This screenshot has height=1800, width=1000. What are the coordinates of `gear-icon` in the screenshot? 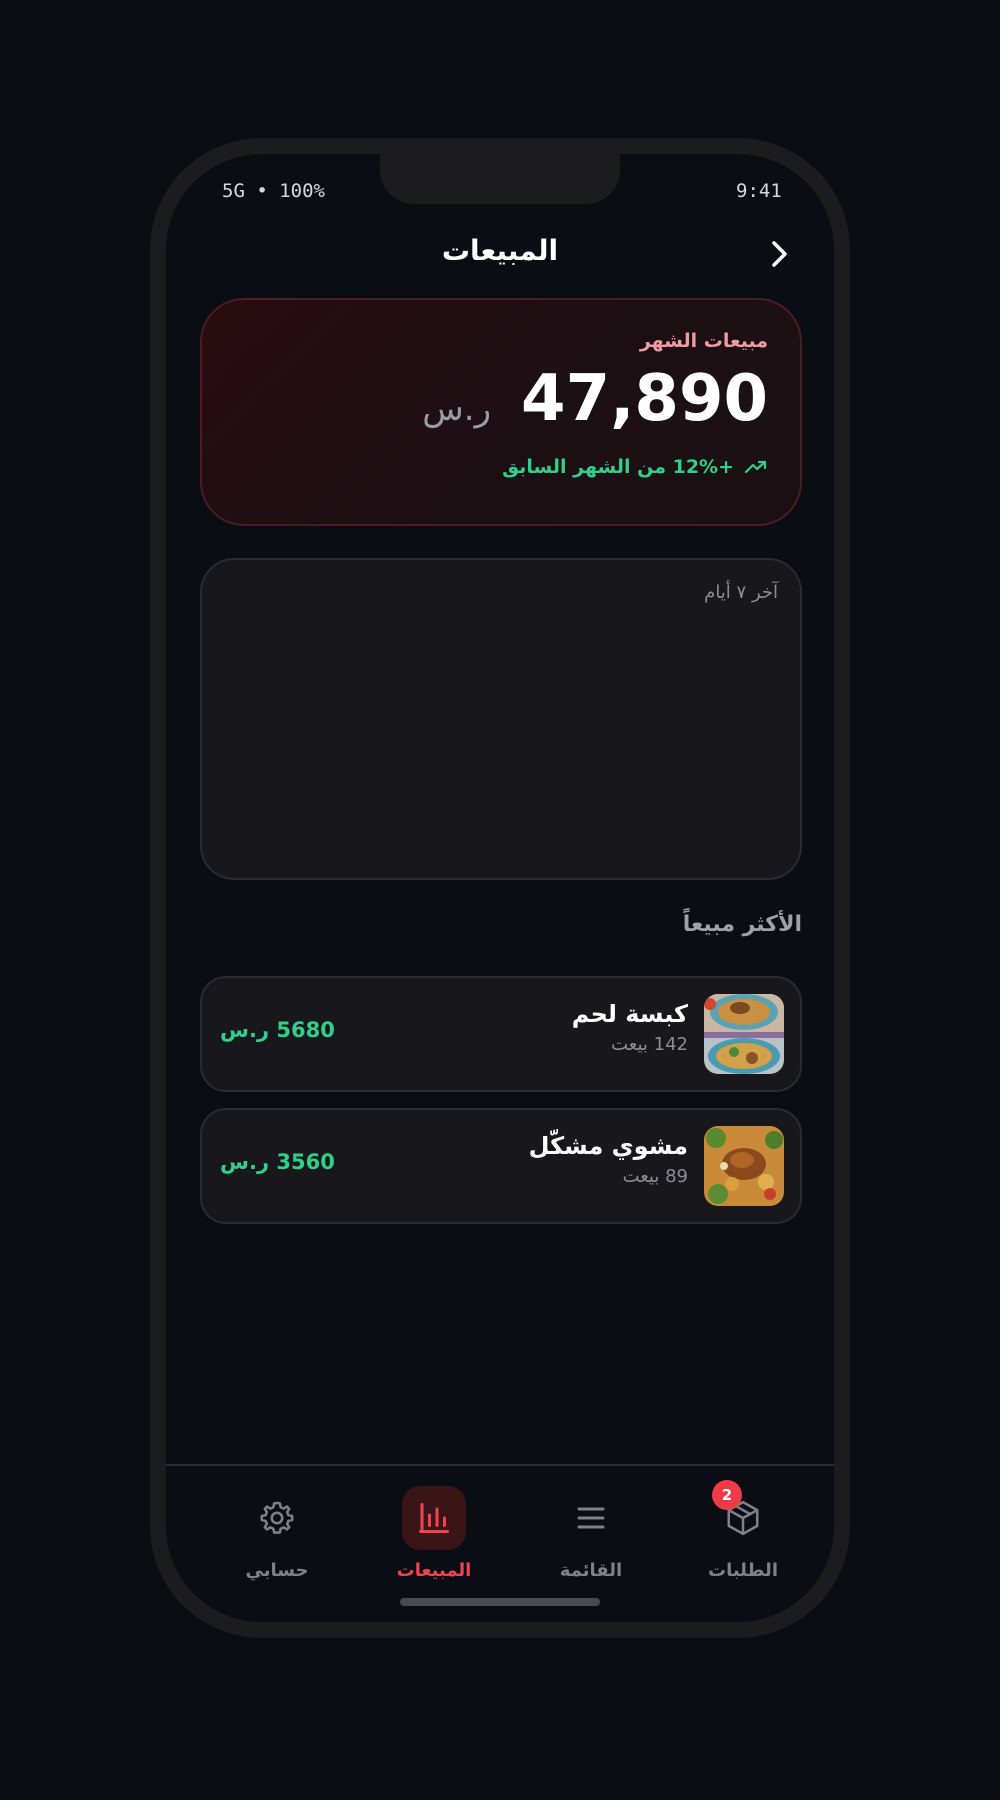 It's located at (277, 1517).